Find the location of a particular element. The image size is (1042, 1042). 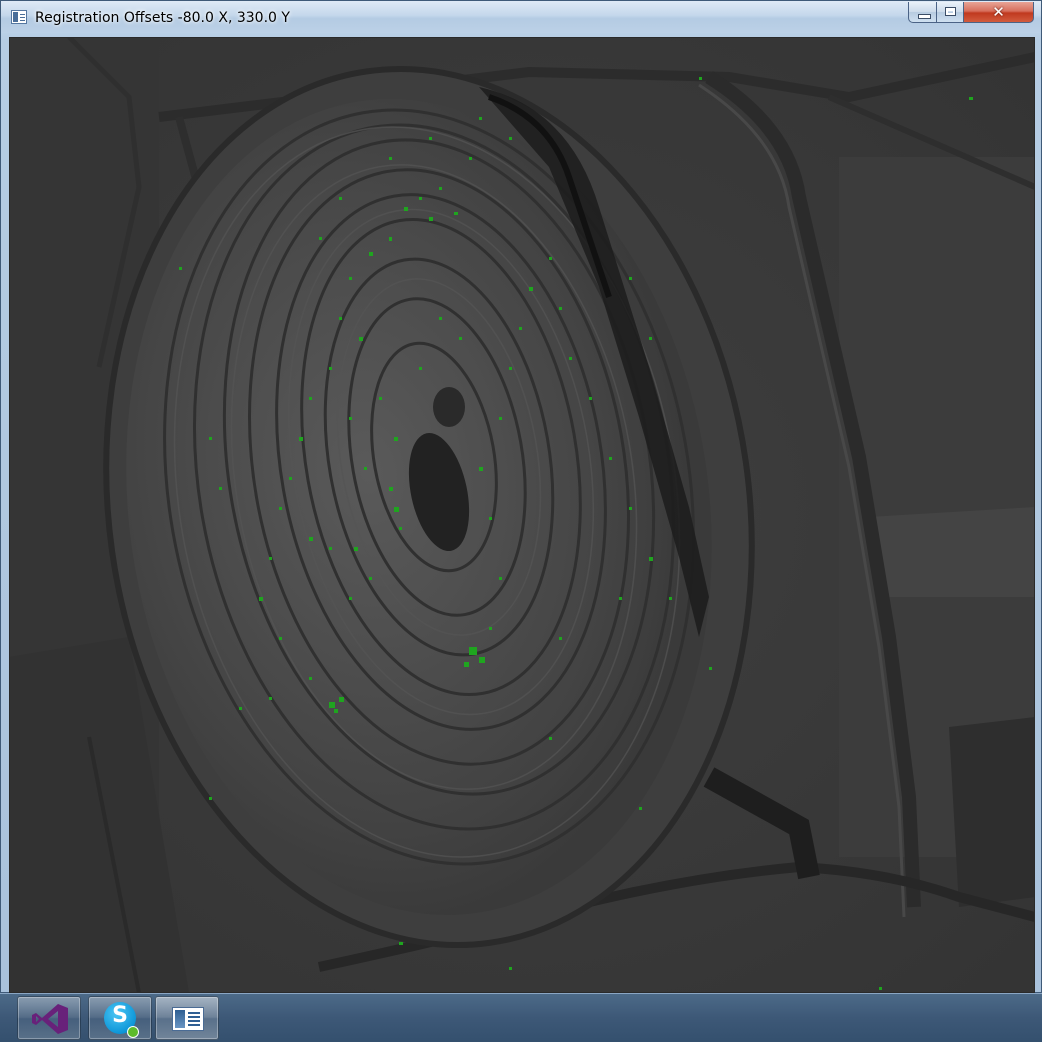

taskbar: S is located at coordinates (521, 1017).